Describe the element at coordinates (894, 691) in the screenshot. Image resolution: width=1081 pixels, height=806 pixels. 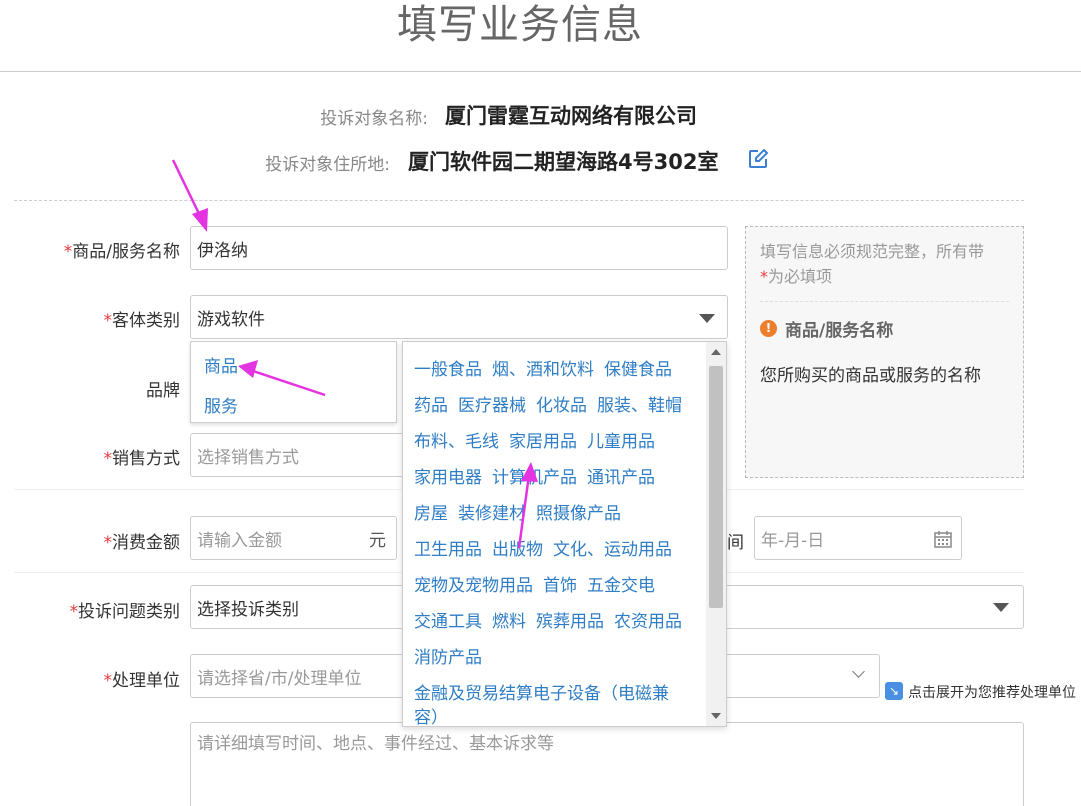
I see `expand-icon: ↘` at that location.